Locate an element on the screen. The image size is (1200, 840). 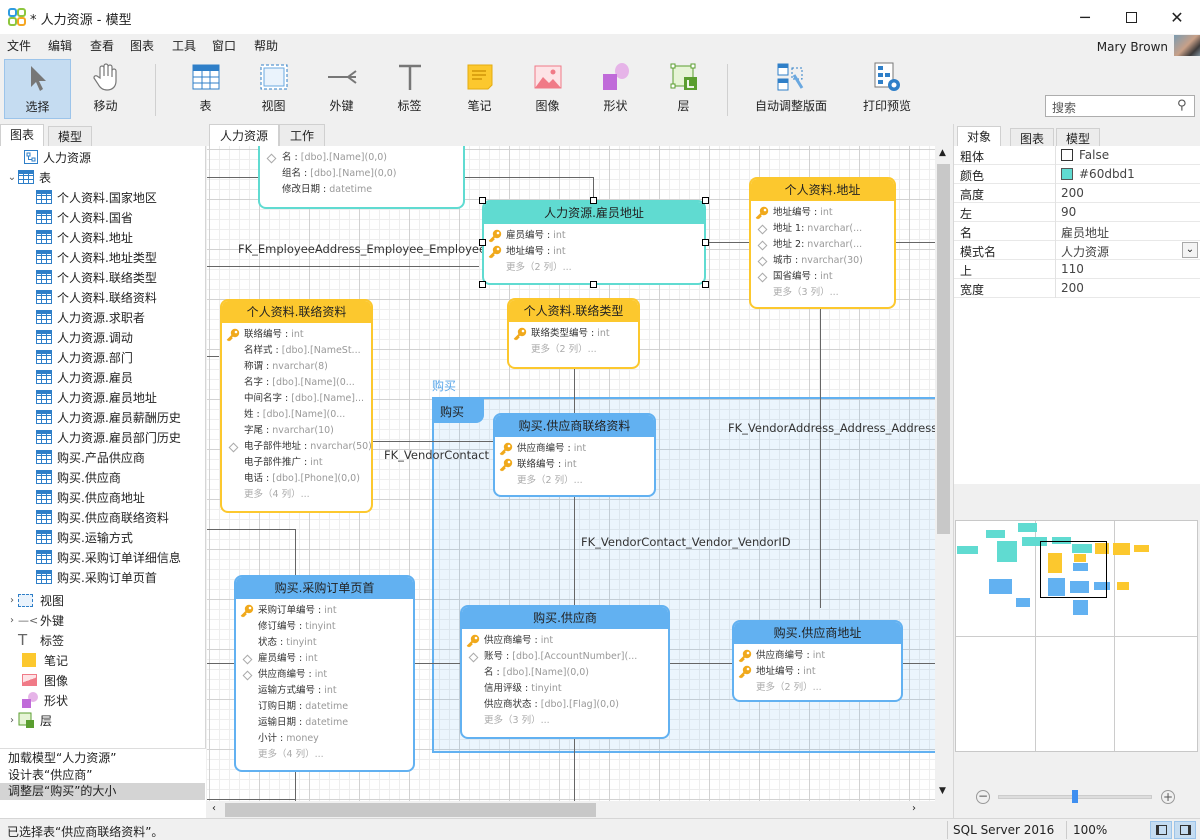
user-name: Mary Brown is located at coordinates (1132, 47).